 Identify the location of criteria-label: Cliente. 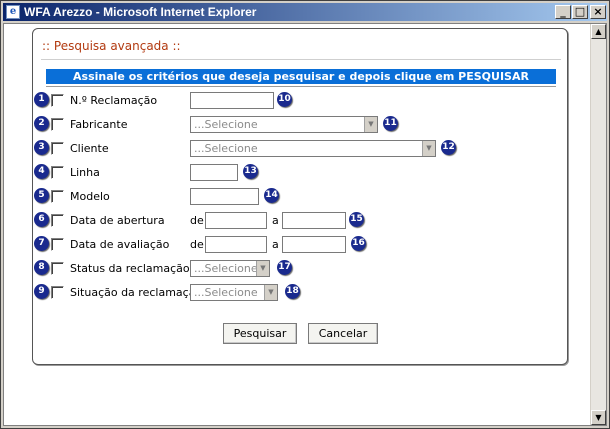
(89, 148).